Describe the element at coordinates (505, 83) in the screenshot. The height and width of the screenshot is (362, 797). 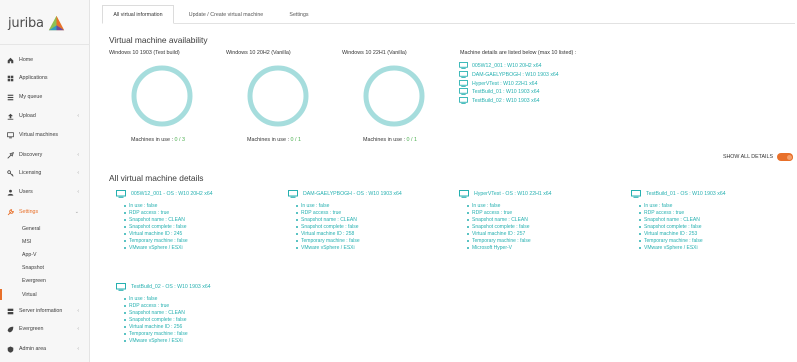
I see `machine-list-label: HyperVTest : W10 22H1 x64` at that location.